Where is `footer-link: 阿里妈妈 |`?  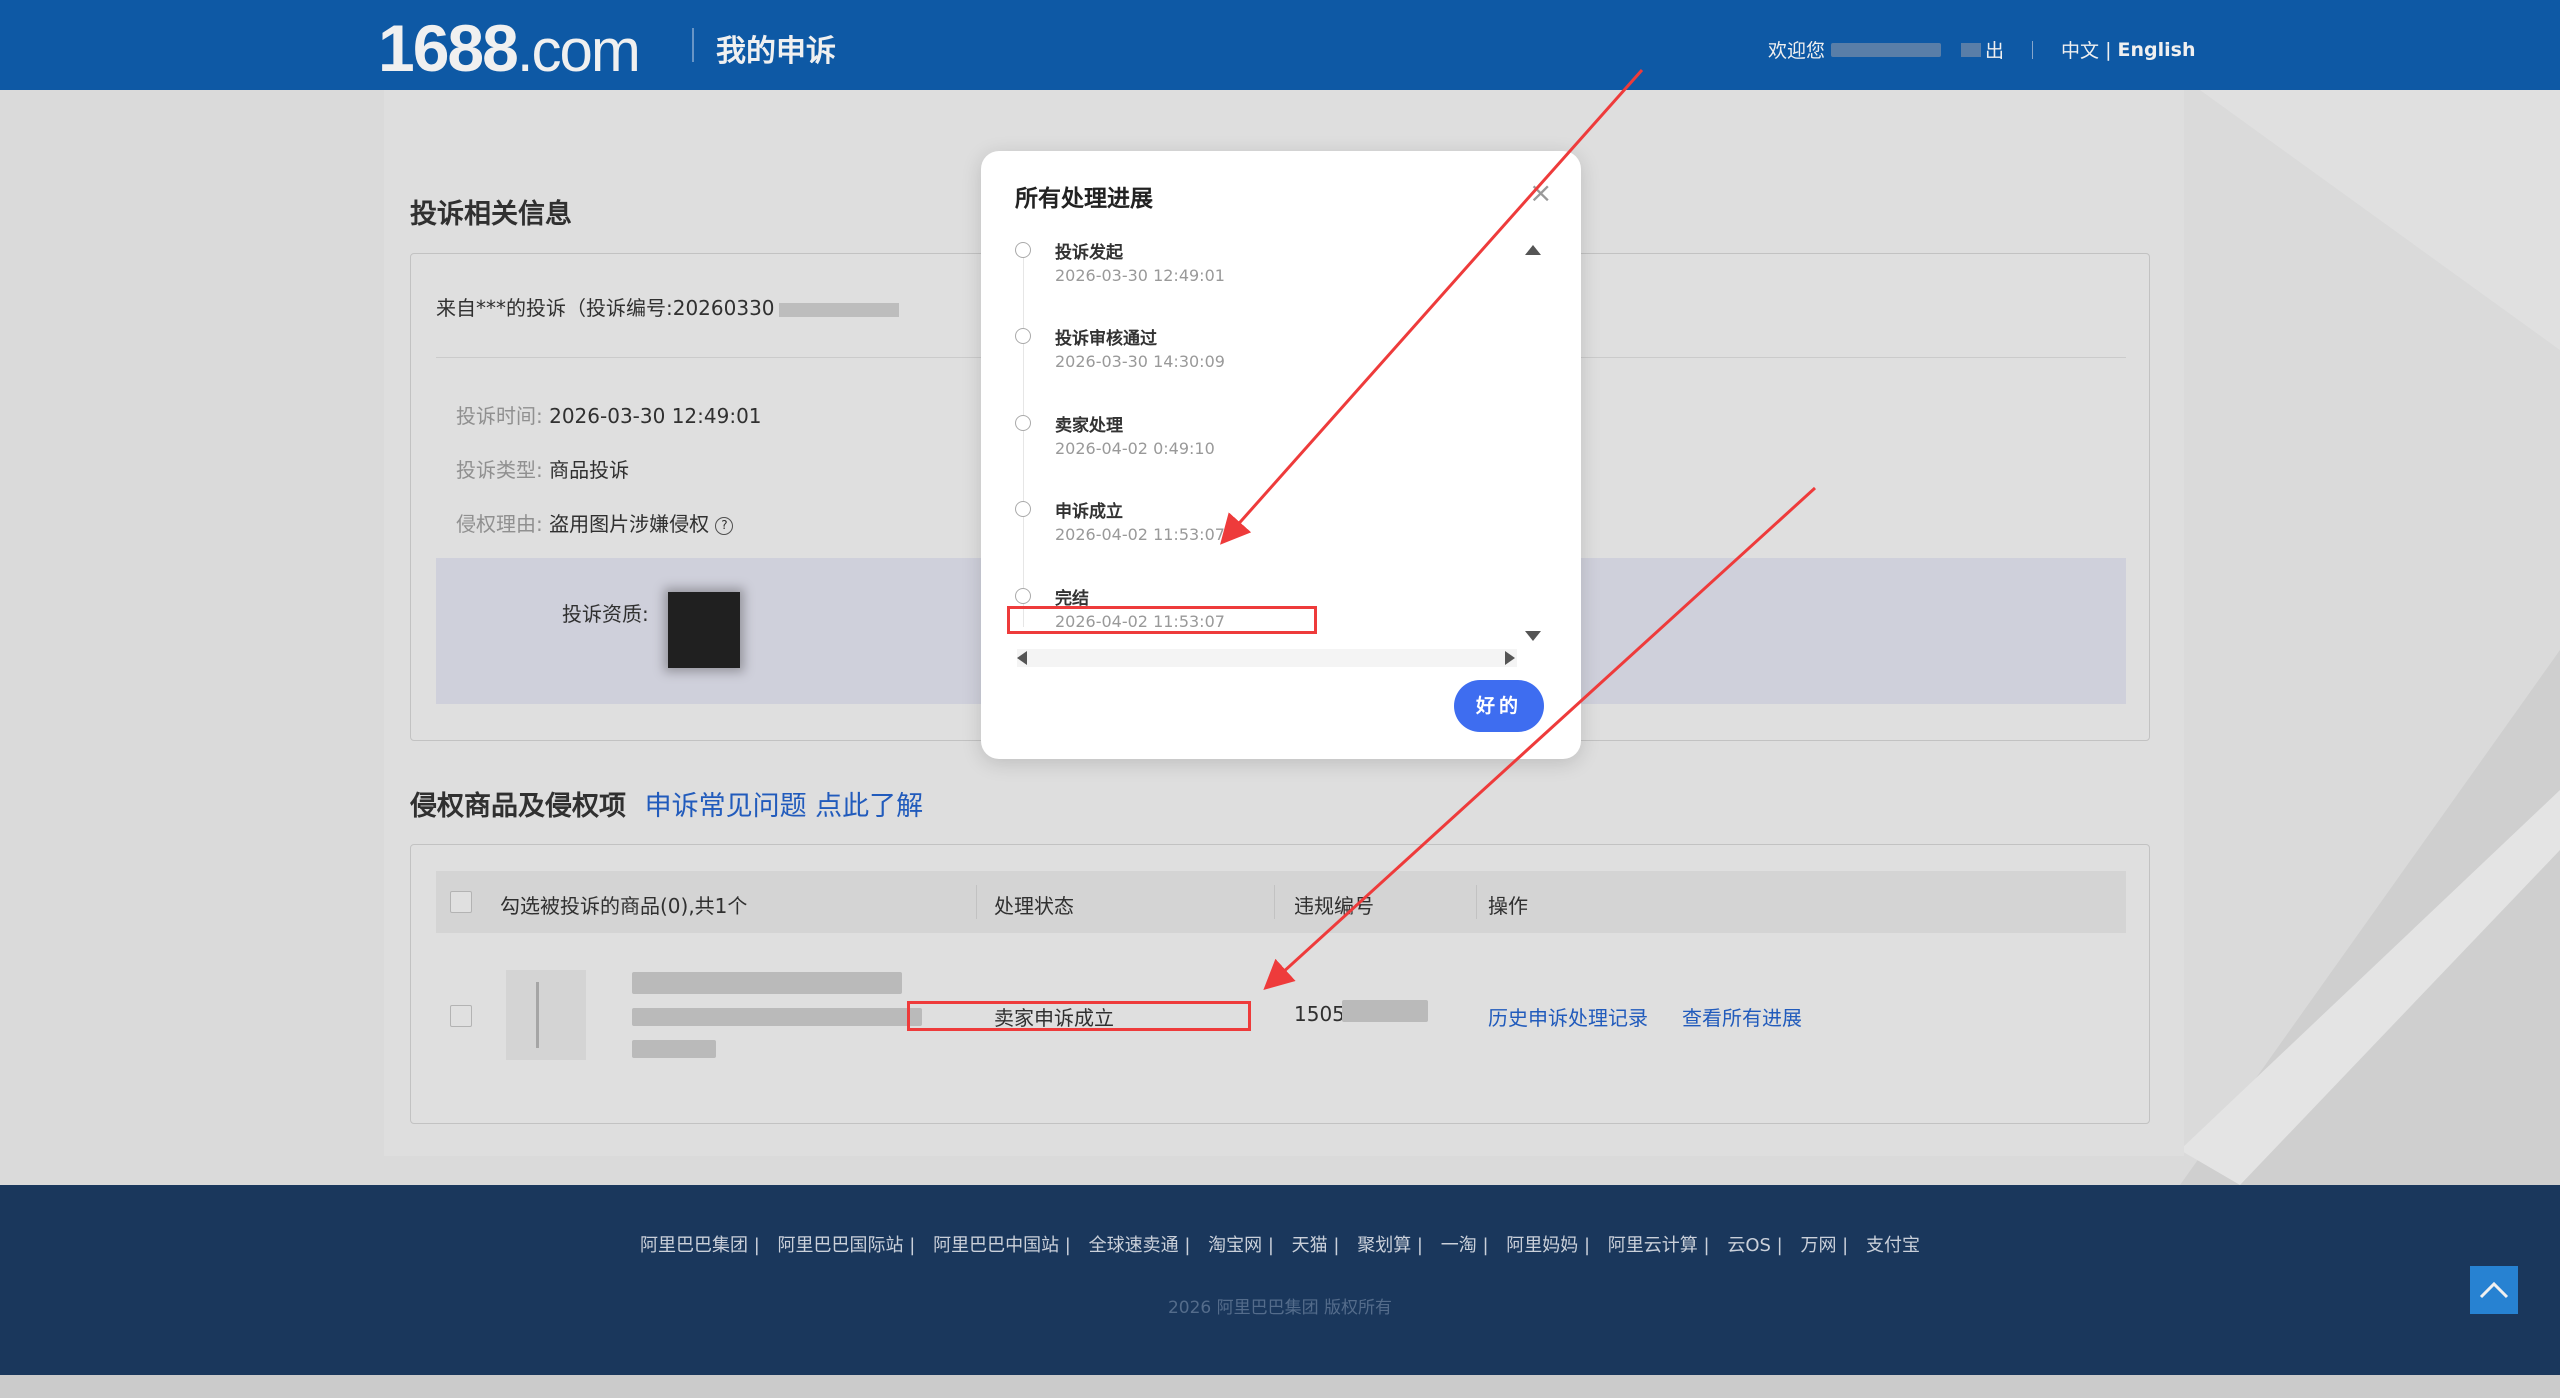
footer-link: 阿里妈妈 | is located at coordinates (1548, 1245).